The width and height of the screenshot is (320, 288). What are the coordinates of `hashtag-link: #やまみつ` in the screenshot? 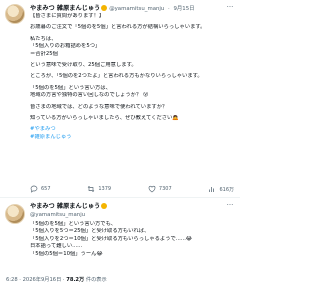 It's located at (132, 129).